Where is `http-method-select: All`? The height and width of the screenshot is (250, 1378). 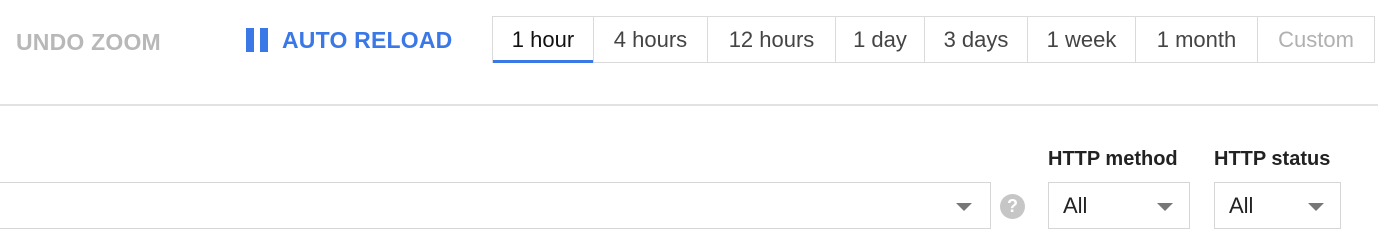 http-method-select: All is located at coordinates (1119, 205).